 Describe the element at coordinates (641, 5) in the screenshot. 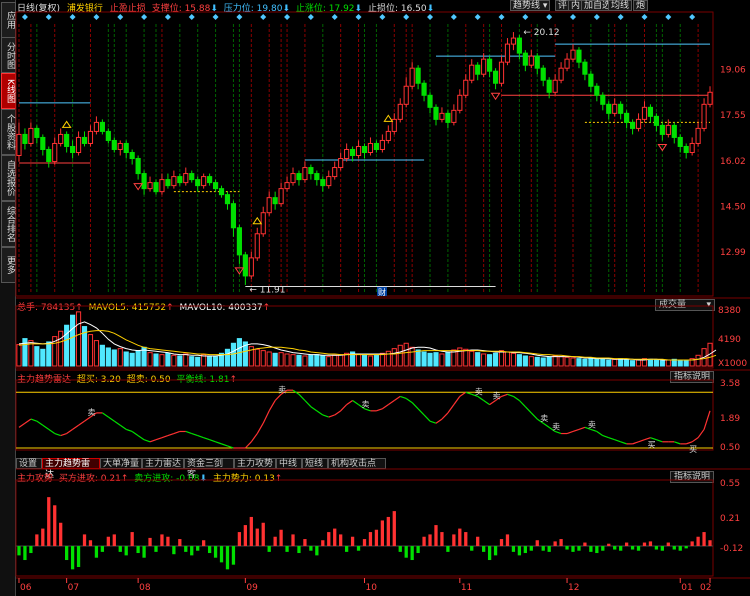

I see `history-button: 炮` at that location.